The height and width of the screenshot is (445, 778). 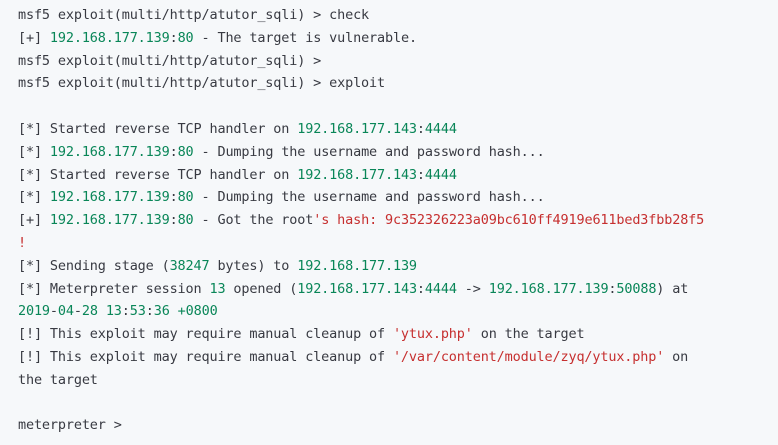 What do you see at coordinates (676, 356) in the screenshot?
I see `terminal-token: on` at bounding box center [676, 356].